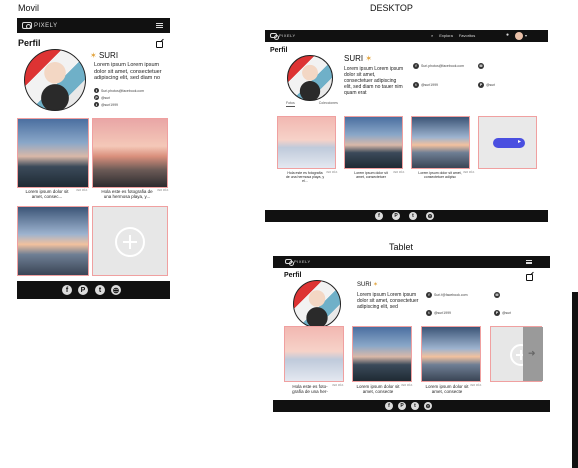 The width and height of the screenshot is (578, 468). What do you see at coordinates (159, 44) in the screenshot?
I see `mobile-edit-icon` at bounding box center [159, 44].